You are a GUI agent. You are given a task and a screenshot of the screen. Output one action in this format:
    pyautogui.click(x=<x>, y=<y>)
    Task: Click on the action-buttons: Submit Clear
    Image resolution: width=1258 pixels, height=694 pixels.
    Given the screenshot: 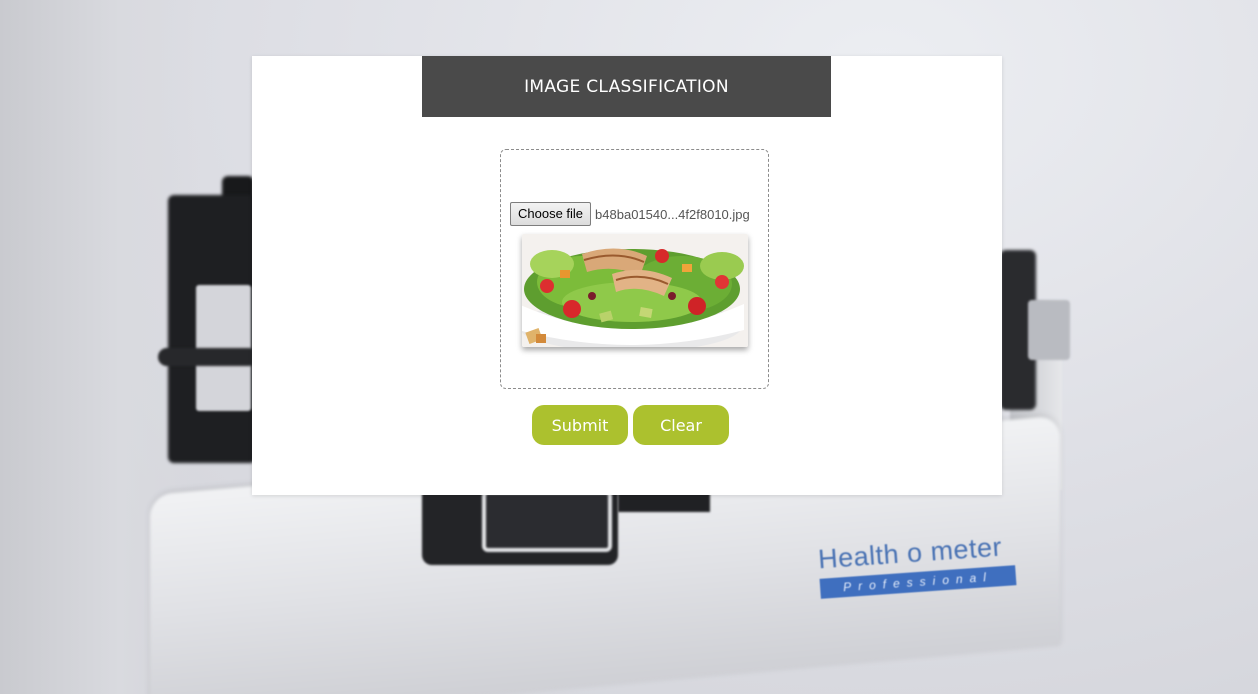 What is the action you would take?
    pyautogui.click(x=630, y=425)
    